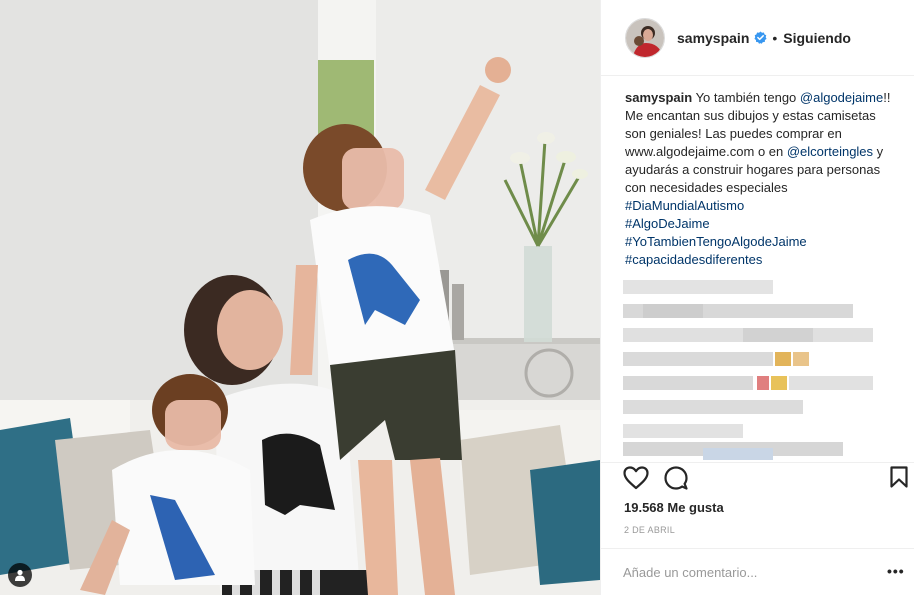 This screenshot has height=595, width=914. I want to click on hashtag-link: #capacidadesdiferentes, so click(693, 259).